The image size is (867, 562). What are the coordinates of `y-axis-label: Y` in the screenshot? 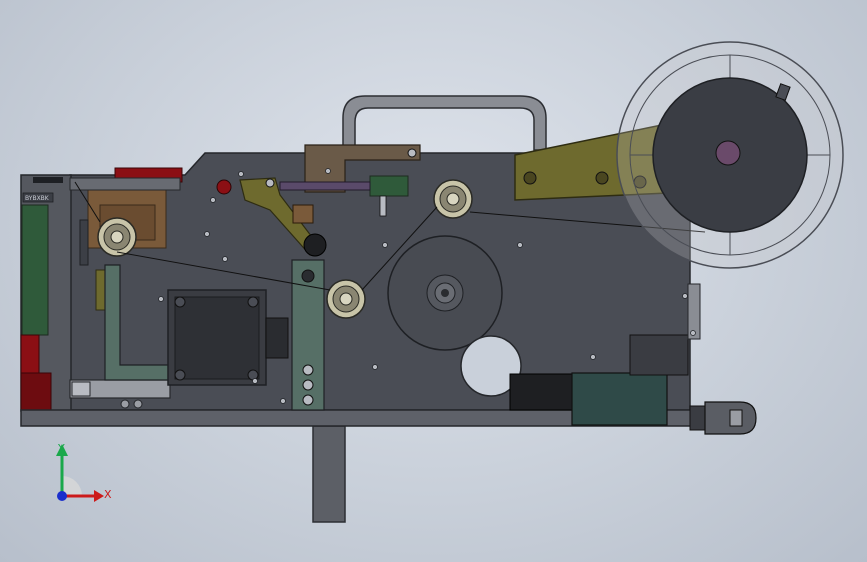 It's located at (61, 448).